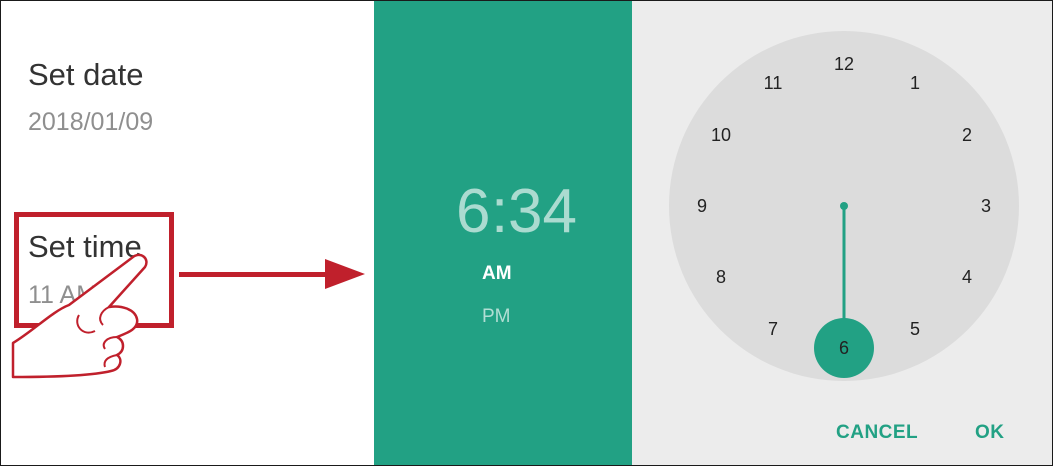 This screenshot has height=466, width=1053. Describe the element at coordinates (990, 433) in the screenshot. I see `ok-button: OK` at that location.